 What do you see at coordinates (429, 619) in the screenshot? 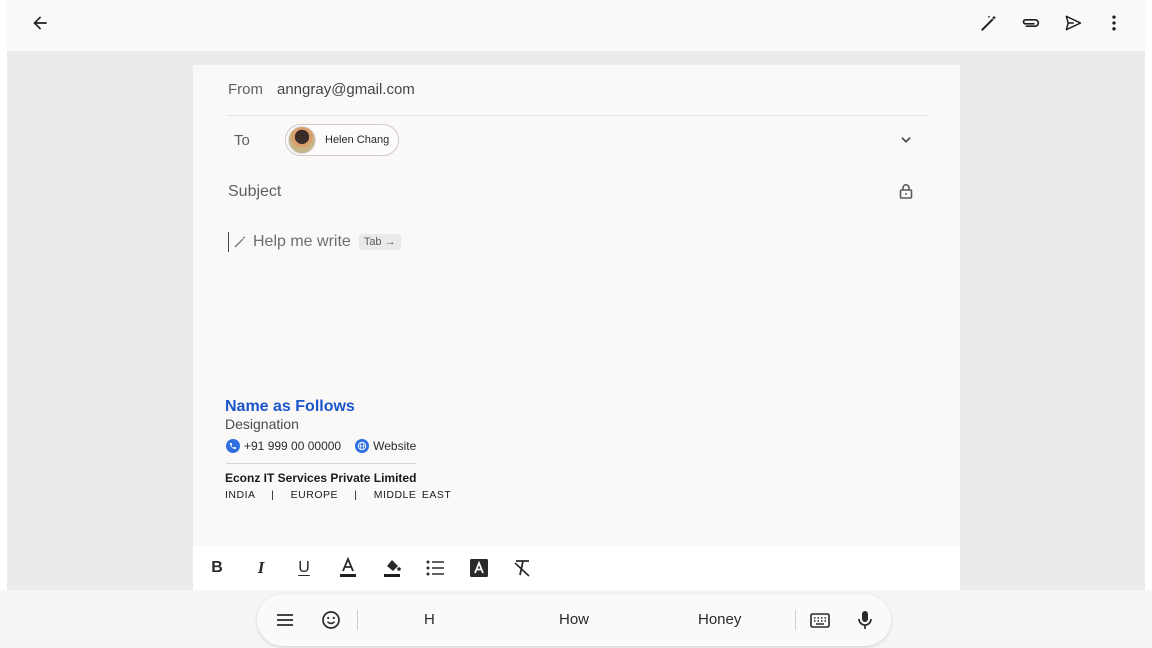
I see `suggestion-1: H` at bounding box center [429, 619].